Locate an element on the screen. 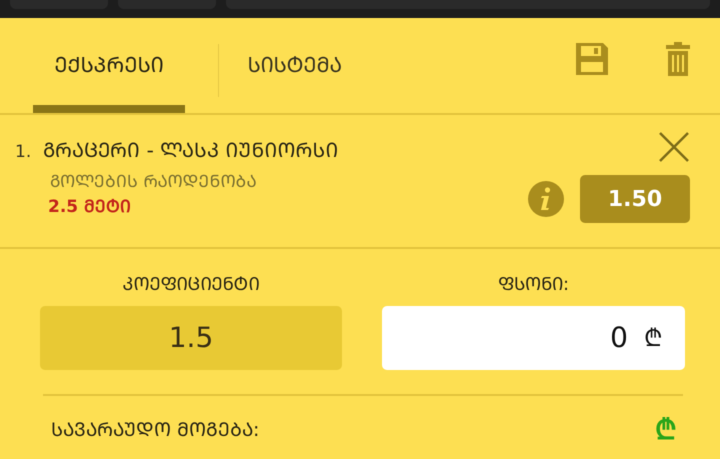  trash-icon is located at coordinates (678, 59).